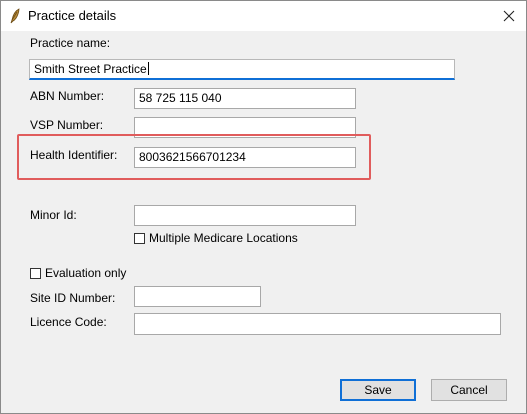  What do you see at coordinates (67, 96) in the screenshot?
I see `abn-label: ABN Number:` at bounding box center [67, 96].